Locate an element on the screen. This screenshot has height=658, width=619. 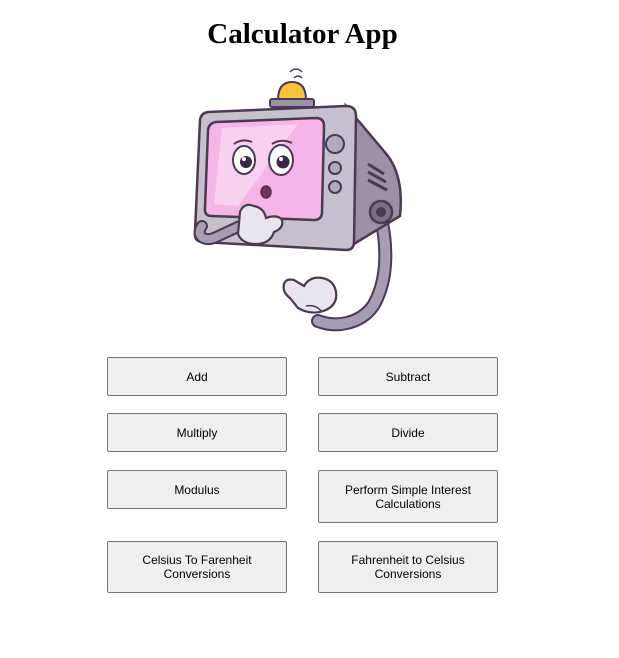
add-button: Add is located at coordinates (197, 376).